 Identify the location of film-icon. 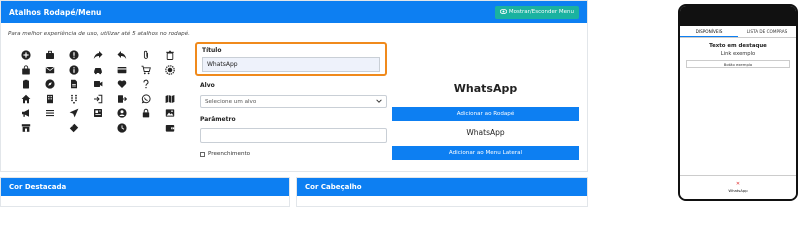
(98, 84).